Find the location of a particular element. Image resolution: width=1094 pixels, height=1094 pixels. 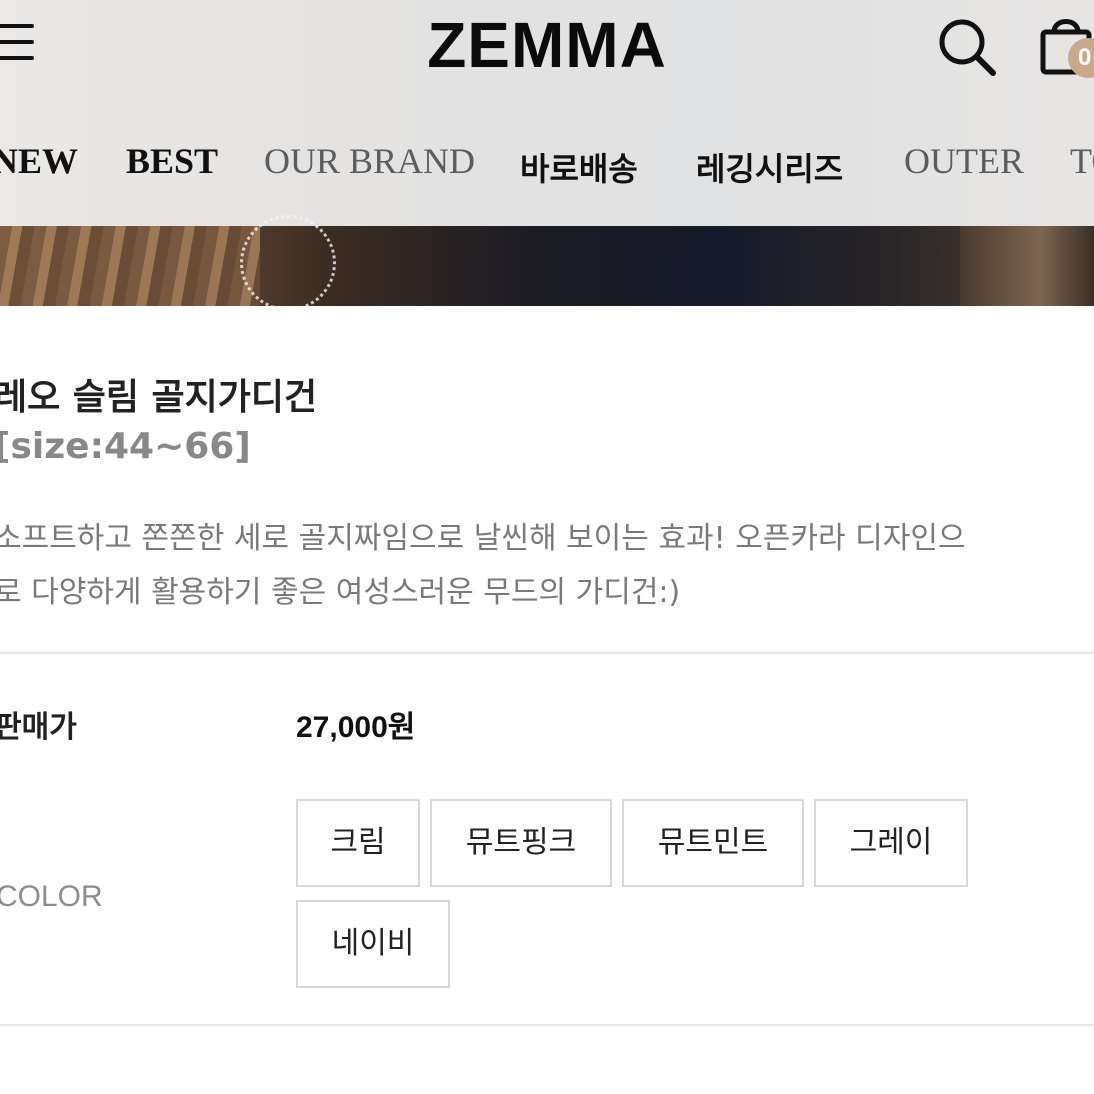

color-option-navy: 네이비 is located at coordinates (373, 944).